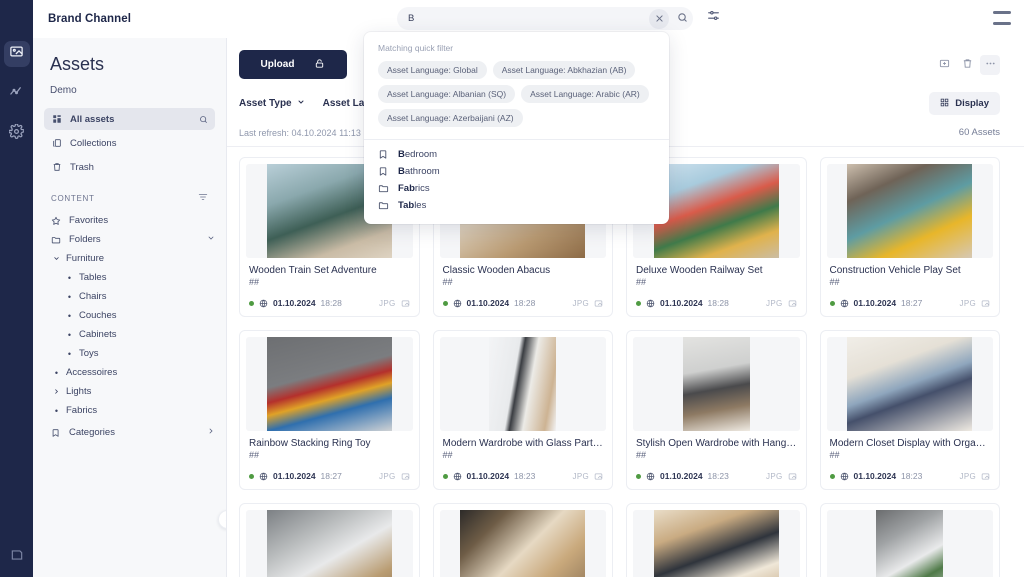 Image resolution: width=1024 pixels, height=577 pixels. What do you see at coordinates (516, 171) in the screenshot?
I see `search-result-item: Bathroom` at bounding box center [516, 171].